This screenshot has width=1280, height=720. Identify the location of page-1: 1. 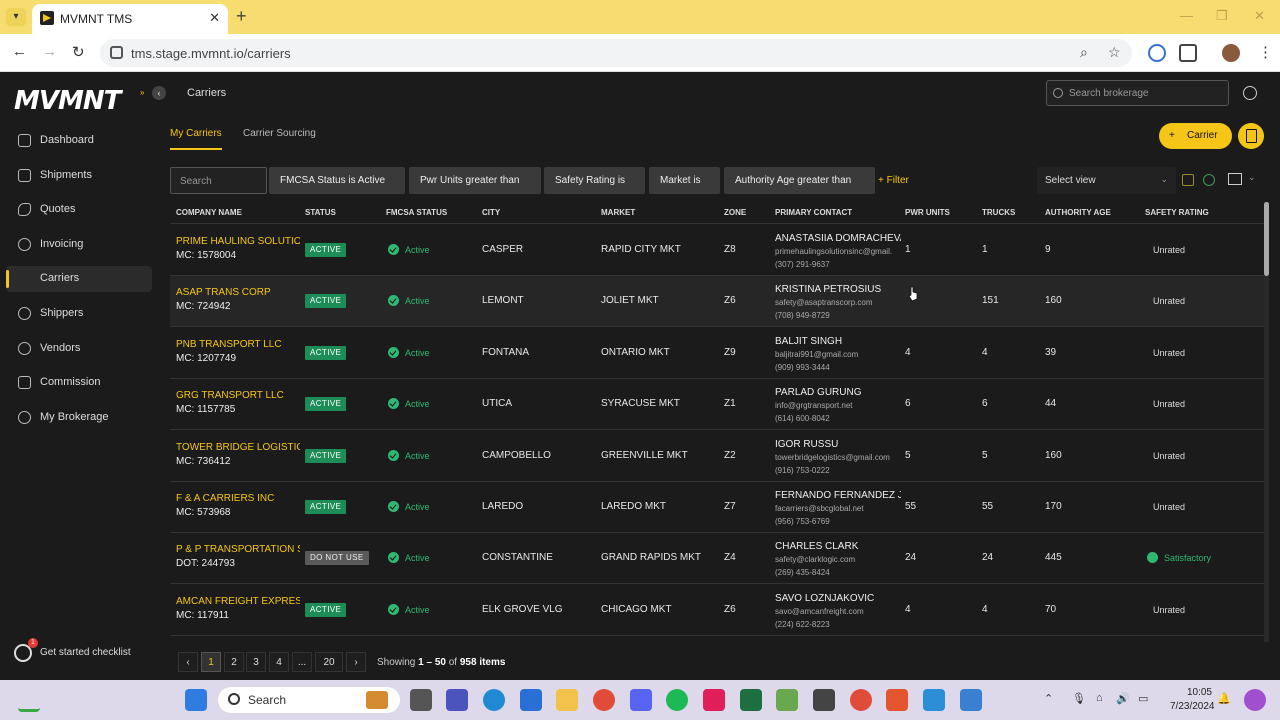
(211, 662).